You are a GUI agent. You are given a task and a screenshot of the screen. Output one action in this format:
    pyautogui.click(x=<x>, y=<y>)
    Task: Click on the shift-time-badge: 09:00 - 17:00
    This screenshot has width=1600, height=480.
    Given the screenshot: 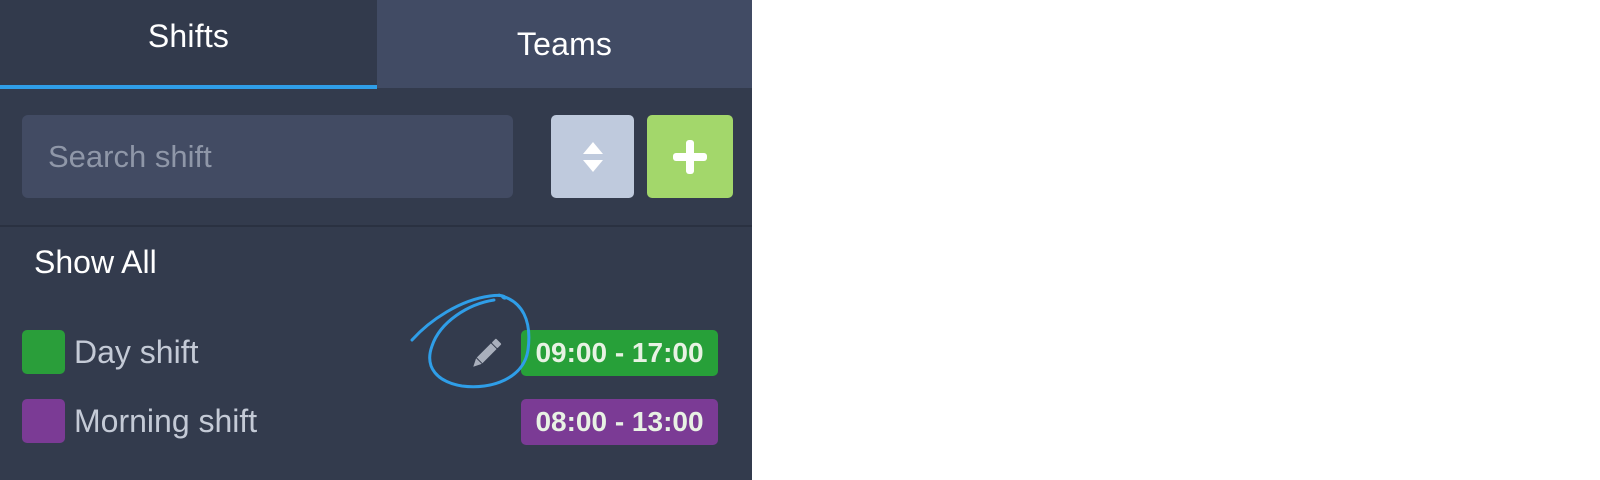 What is the action you would take?
    pyautogui.click(x=619, y=353)
    